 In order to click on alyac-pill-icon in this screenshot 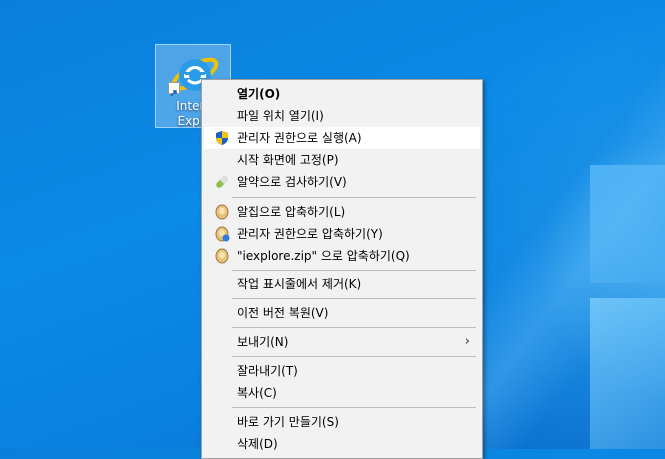, I will do `click(222, 182)`.